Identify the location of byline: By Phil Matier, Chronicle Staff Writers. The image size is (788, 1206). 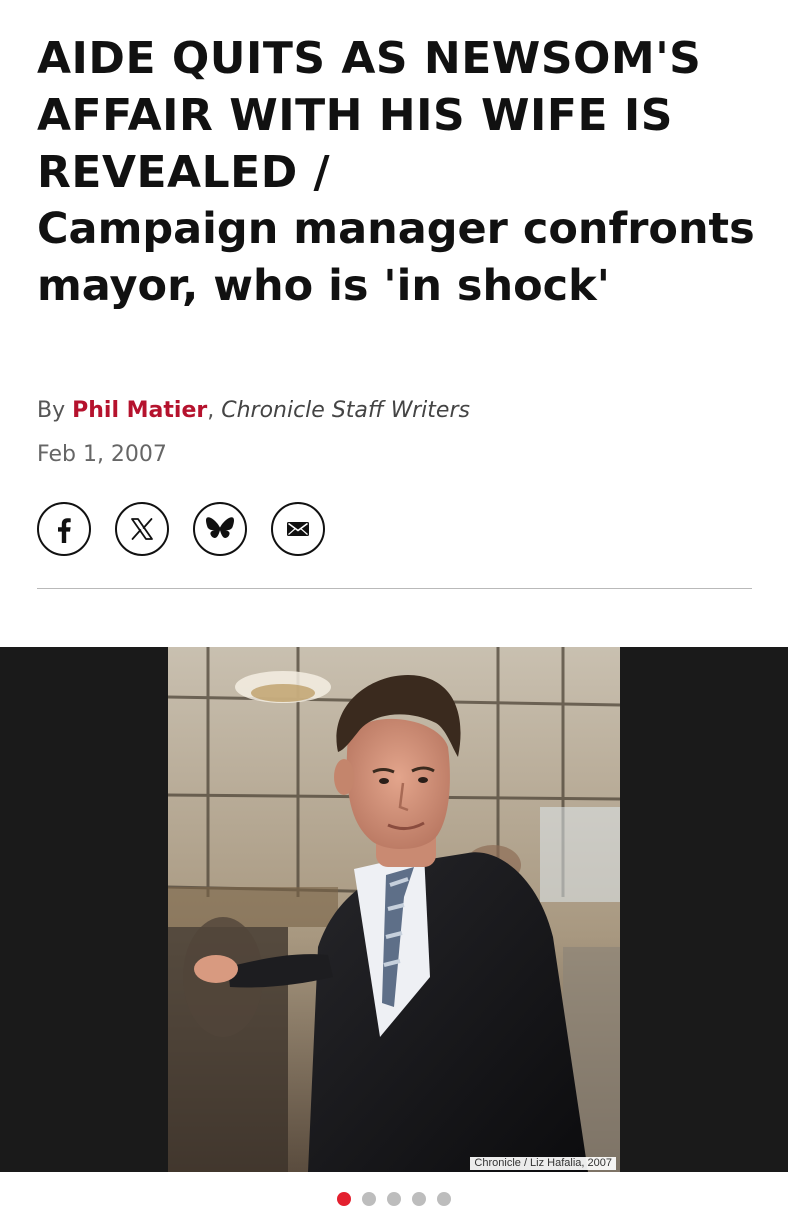
(253, 411).